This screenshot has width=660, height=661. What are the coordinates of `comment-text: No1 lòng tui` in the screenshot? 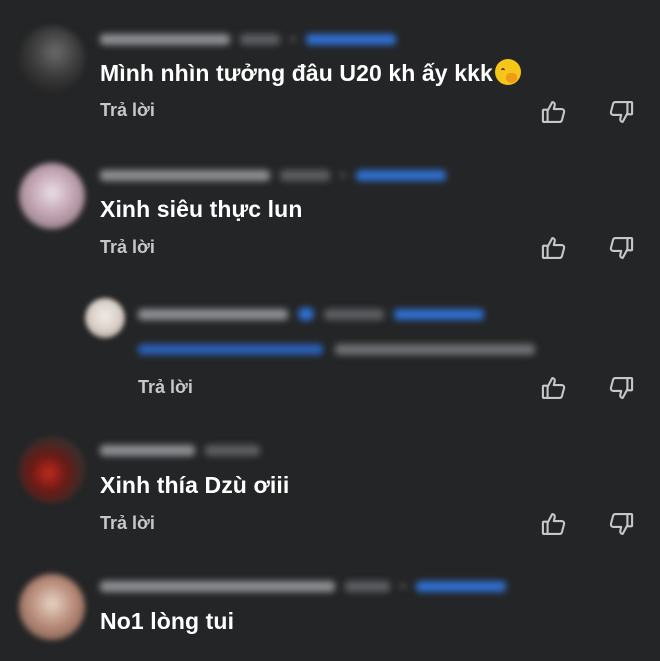 It's located at (167, 621).